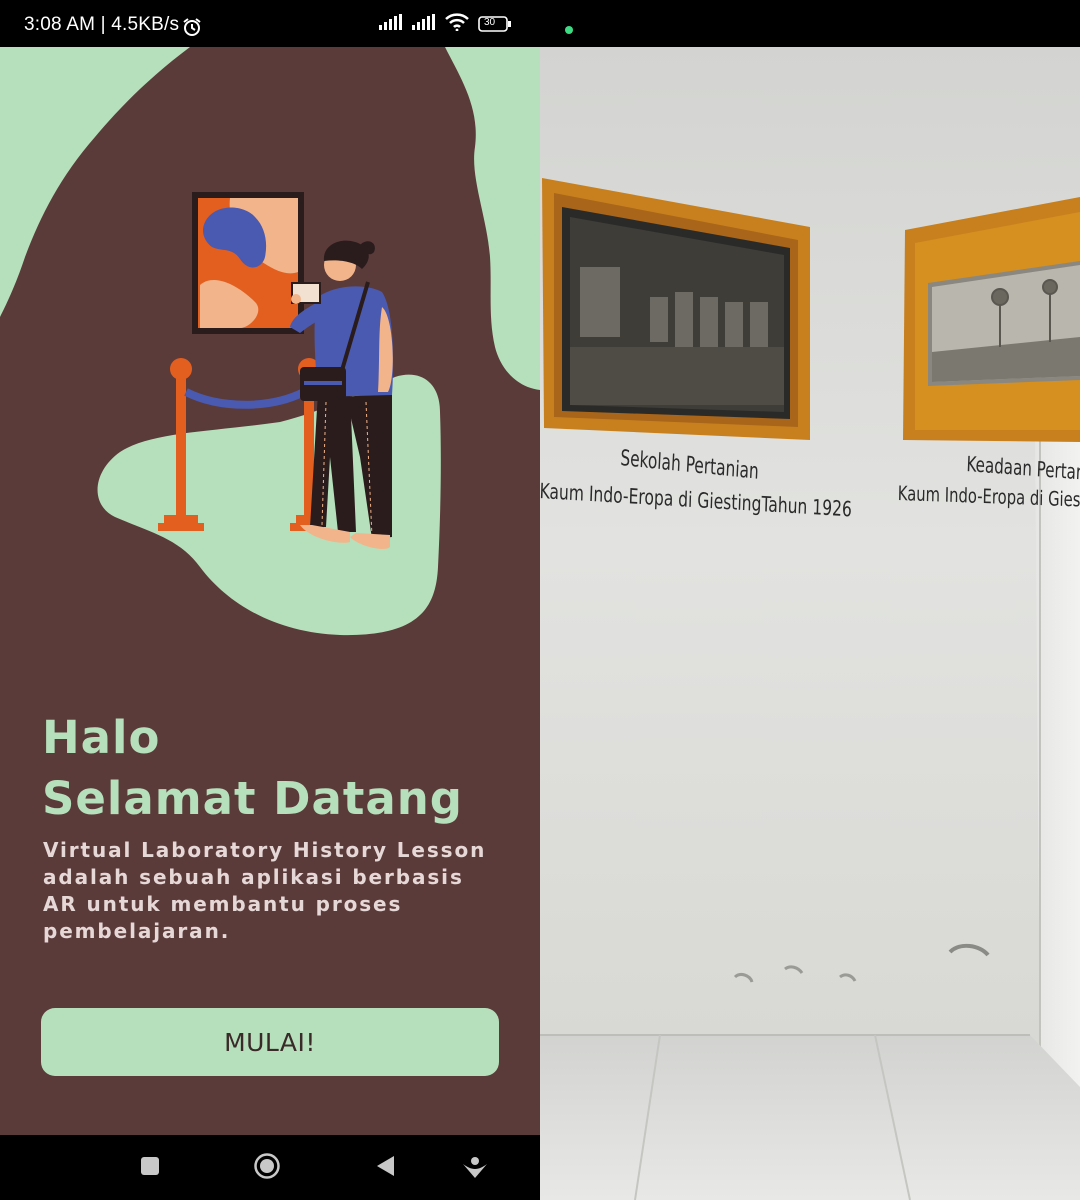 Image resolution: width=1080 pixels, height=1200 pixels. I want to click on triangle-back-icon, so click(385, 1168).